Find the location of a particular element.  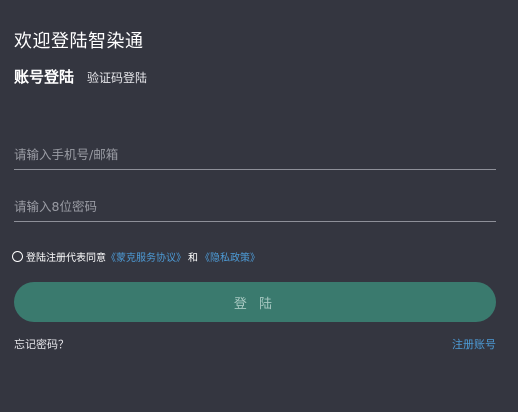

password-input is located at coordinates (255, 206).